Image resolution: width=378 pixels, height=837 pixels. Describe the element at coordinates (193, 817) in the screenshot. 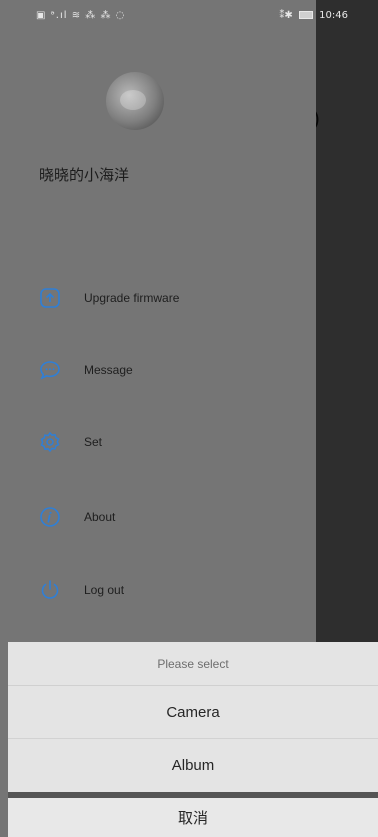

I see `cancel-button: 取消` at that location.